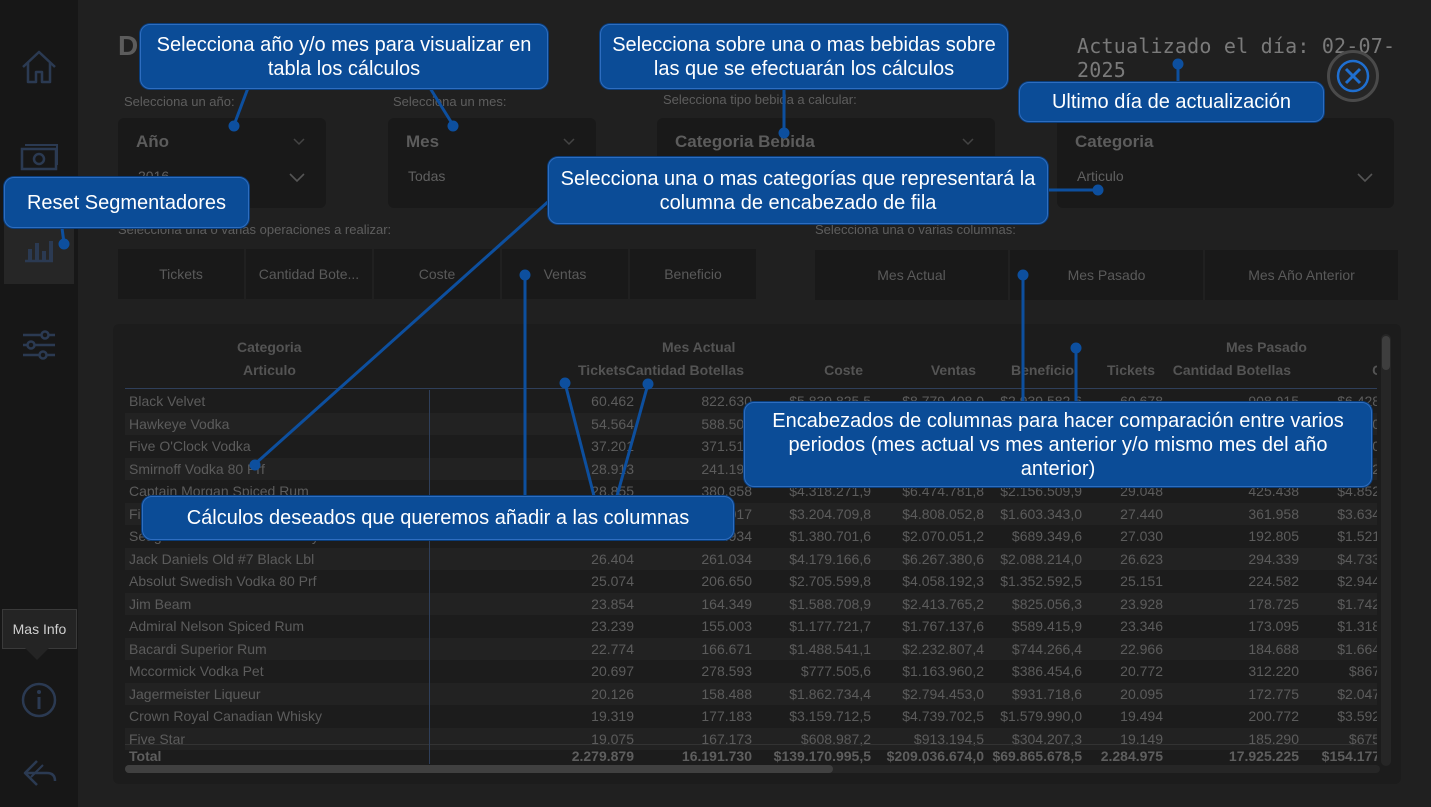 Image resolution: width=1431 pixels, height=807 pixels. Describe the element at coordinates (39, 772) in the screenshot. I see `back-button` at that location.